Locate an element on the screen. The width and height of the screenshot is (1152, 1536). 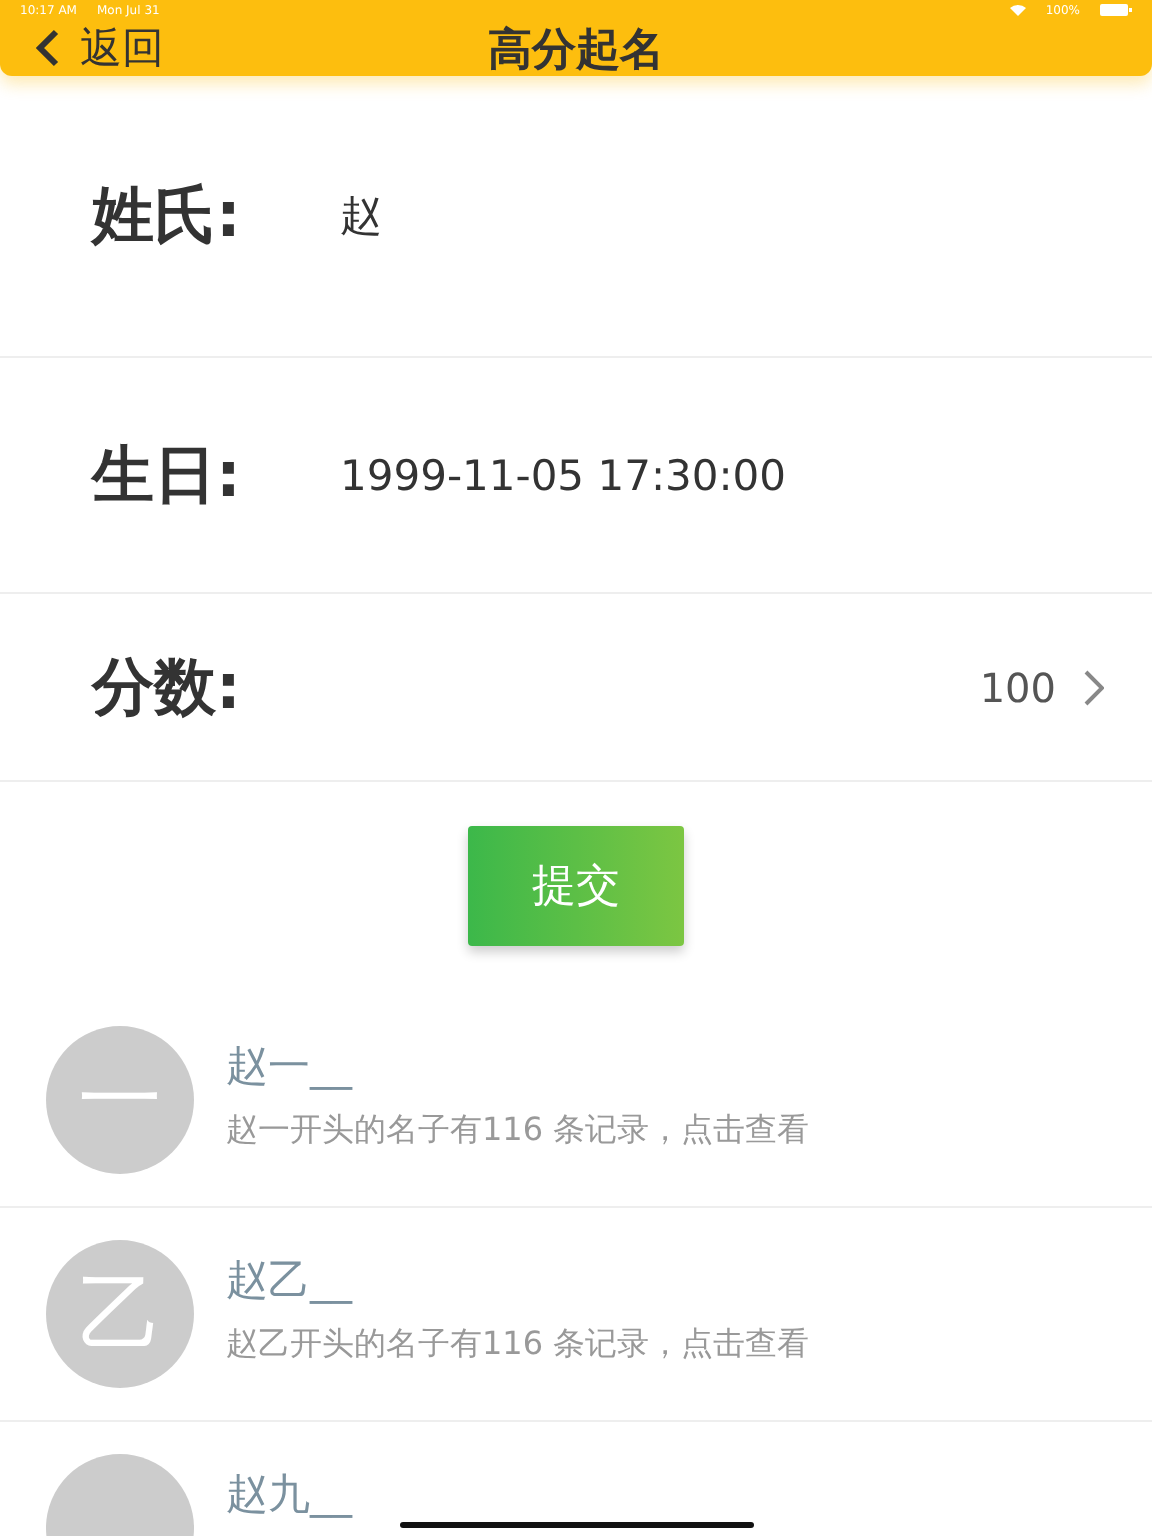
field-label: 生日: is located at coordinates (167, 476).